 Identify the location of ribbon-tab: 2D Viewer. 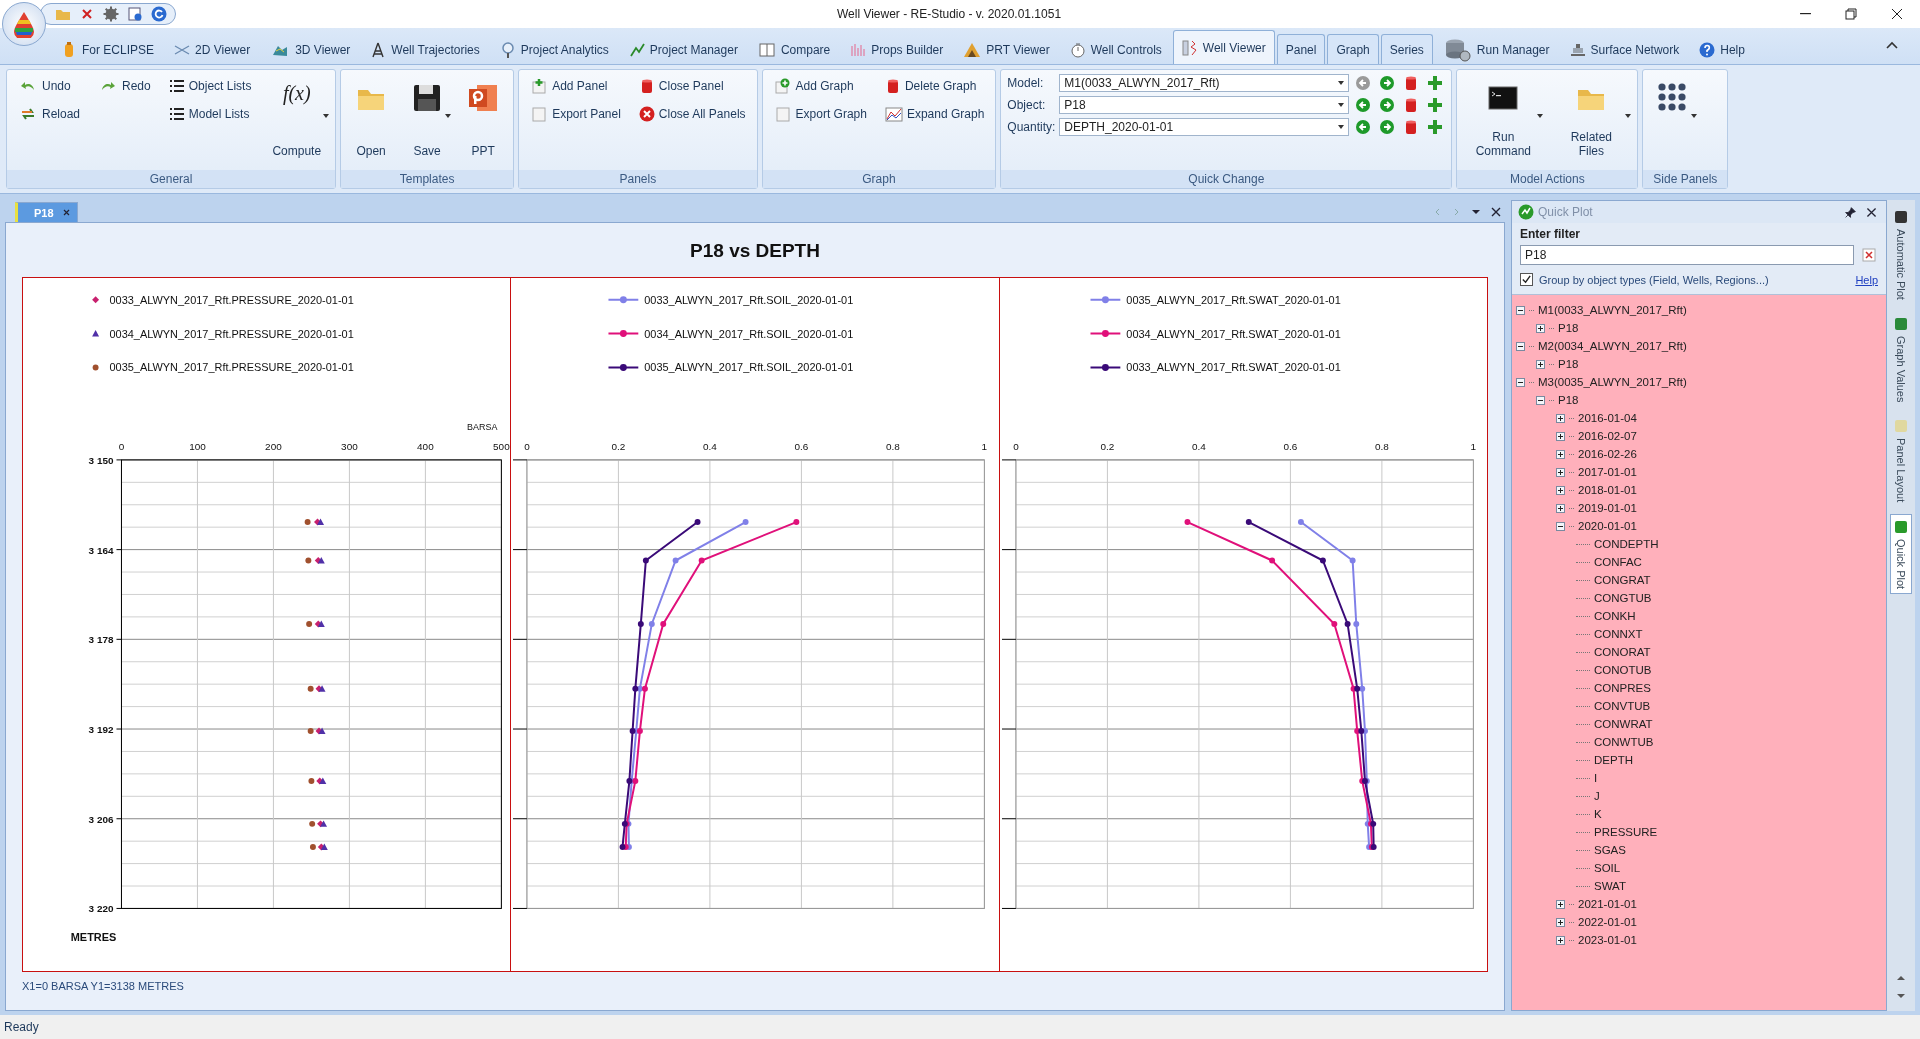
(212, 49).